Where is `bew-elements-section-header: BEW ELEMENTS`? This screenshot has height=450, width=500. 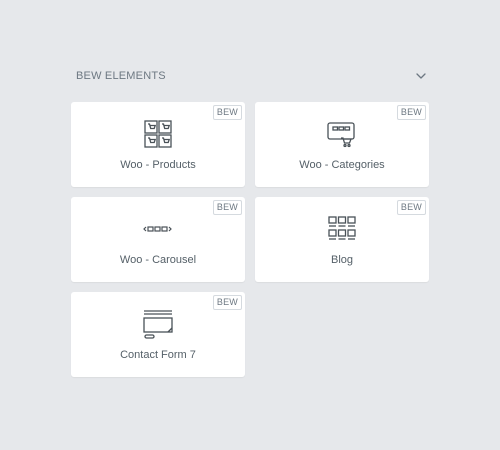 bew-elements-section-header: BEW ELEMENTS is located at coordinates (252, 76).